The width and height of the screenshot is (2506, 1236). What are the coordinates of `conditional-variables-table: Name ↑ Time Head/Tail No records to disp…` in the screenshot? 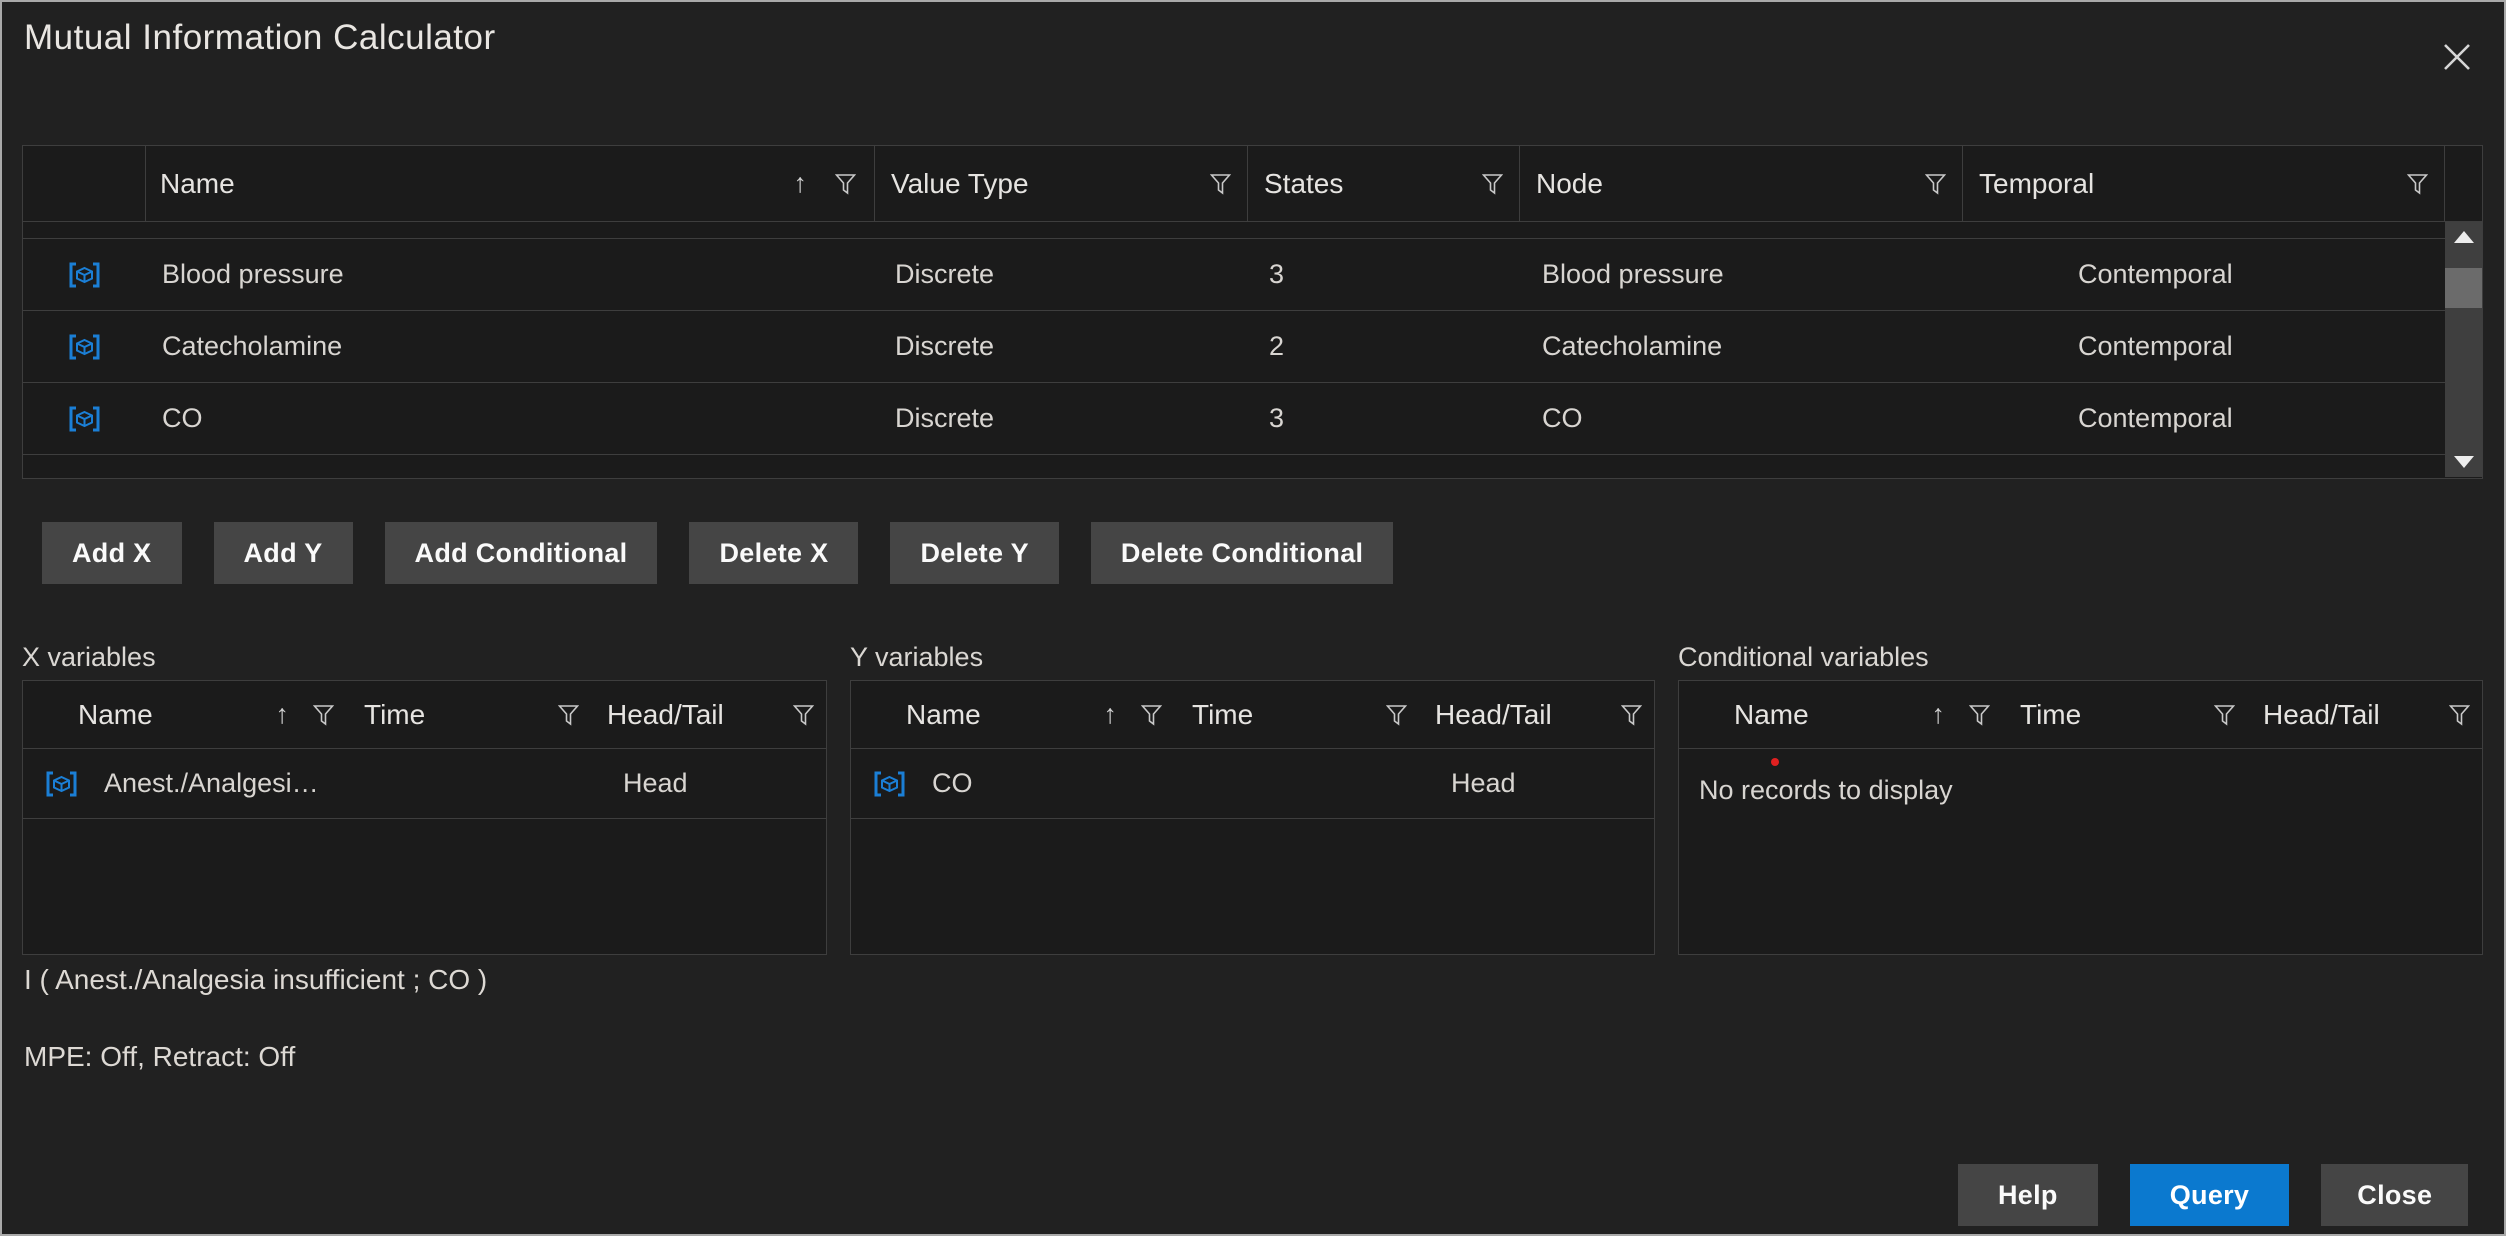 It's located at (2080, 817).